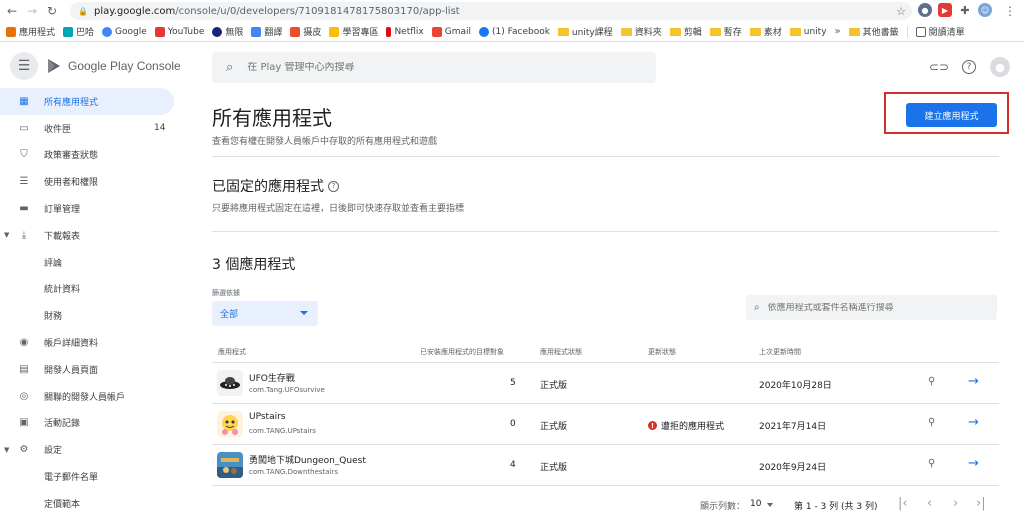 This screenshot has height=527, width=1024. Describe the element at coordinates (90, 449) in the screenshot. I see `sidebar-item-settings: ▼ ⚙ 設定` at that location.